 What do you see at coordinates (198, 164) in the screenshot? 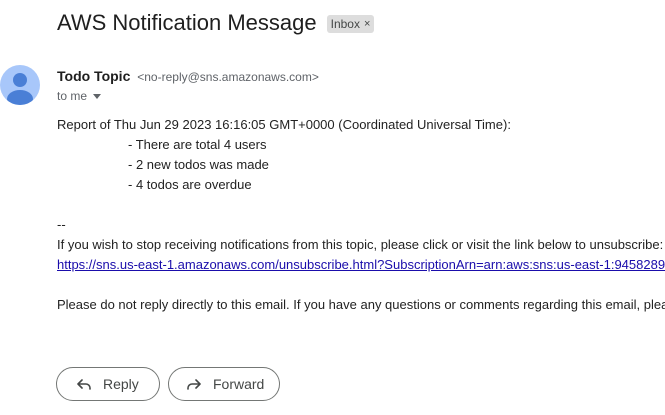
I see `report-item: - 2 new todos was made` at bounding box center [198, 164].